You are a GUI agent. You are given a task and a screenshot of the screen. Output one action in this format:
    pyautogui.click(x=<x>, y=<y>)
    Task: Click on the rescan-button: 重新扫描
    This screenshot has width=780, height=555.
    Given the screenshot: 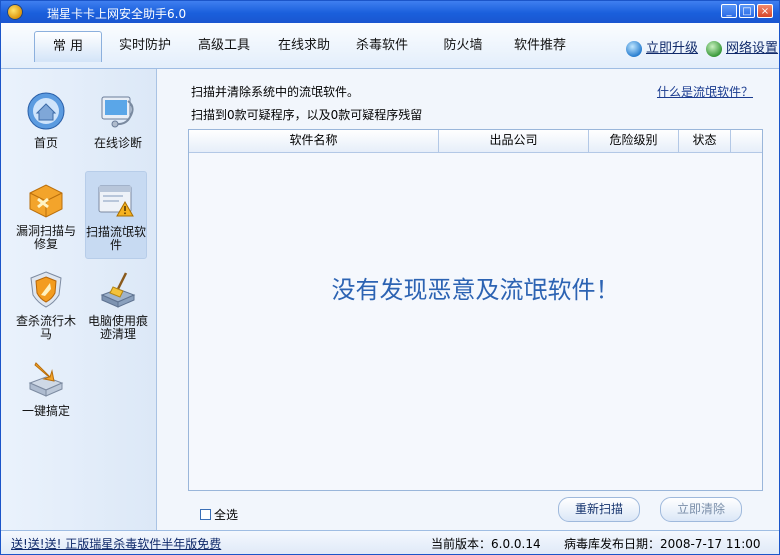 What is the action you would take?
    pyautogui.click(x=599, y=509)
    